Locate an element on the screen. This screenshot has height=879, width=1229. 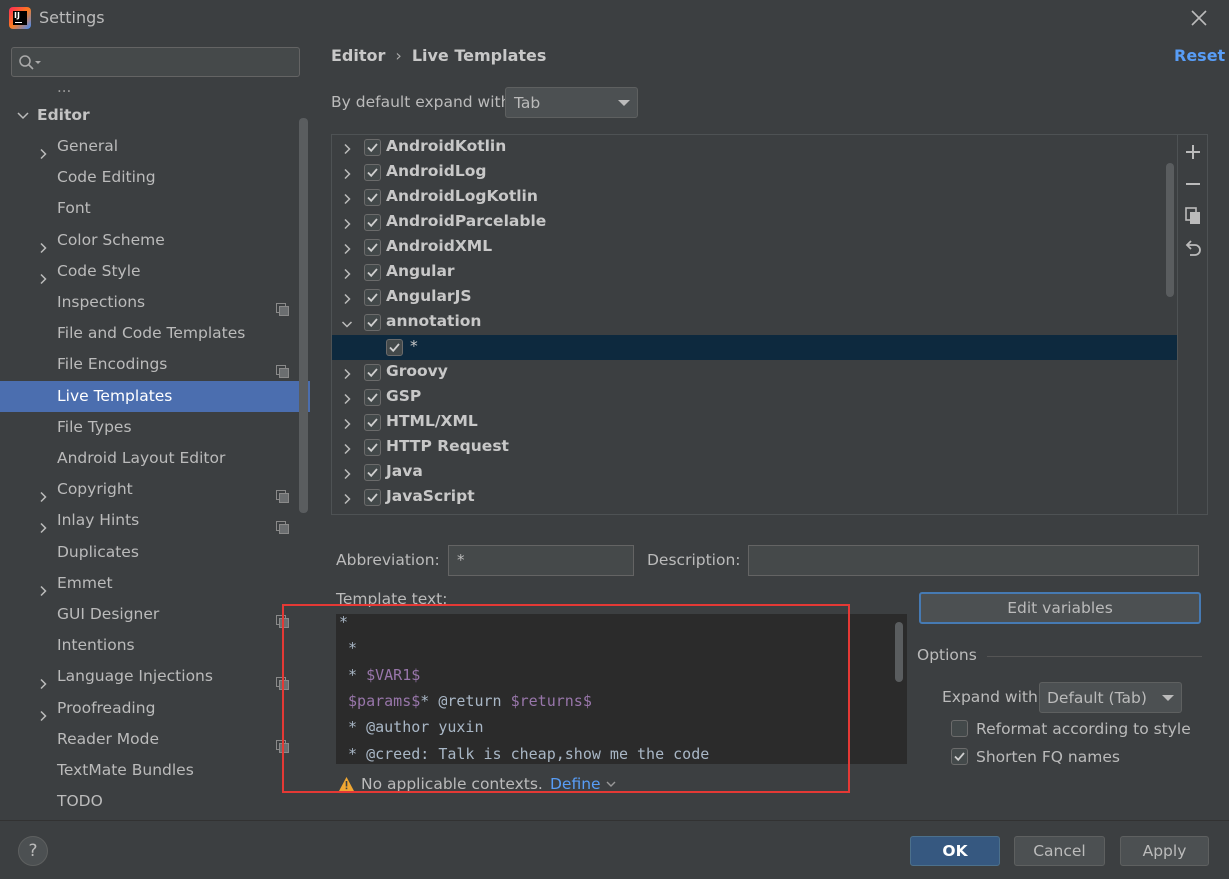
sidebar-item-inspections: Inspections is located at coordinates (155, 302).